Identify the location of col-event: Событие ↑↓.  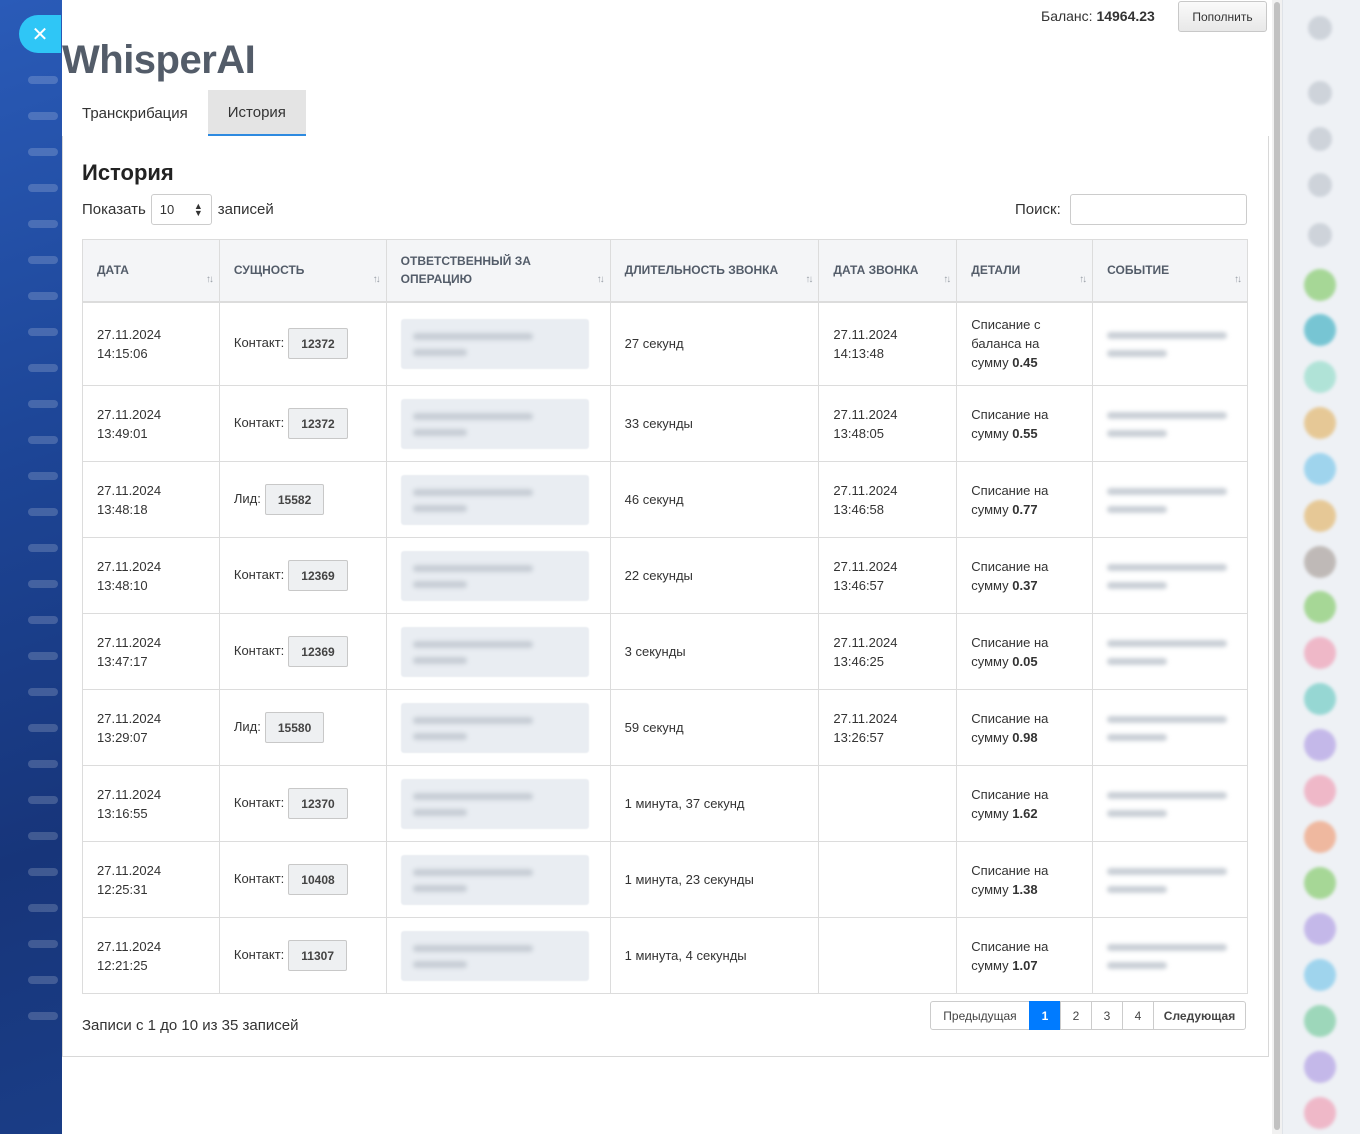
(1170, 271).